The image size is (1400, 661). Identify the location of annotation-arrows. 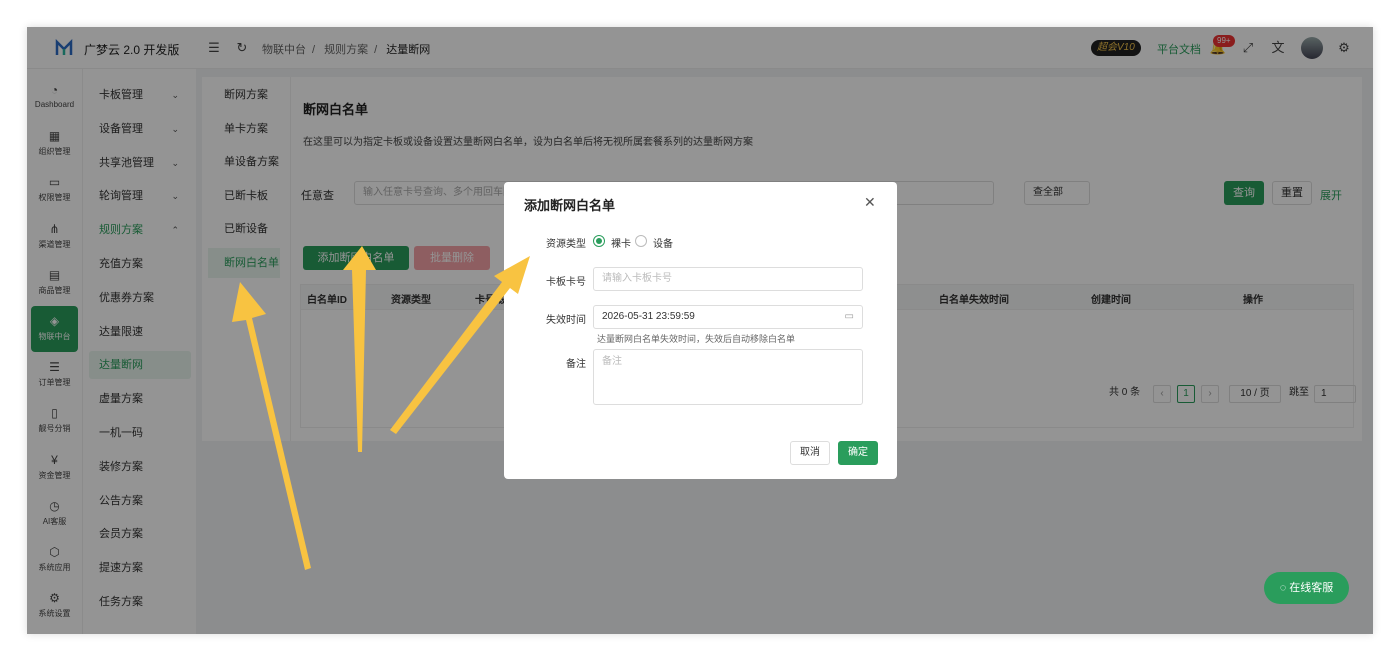
(381, 408).